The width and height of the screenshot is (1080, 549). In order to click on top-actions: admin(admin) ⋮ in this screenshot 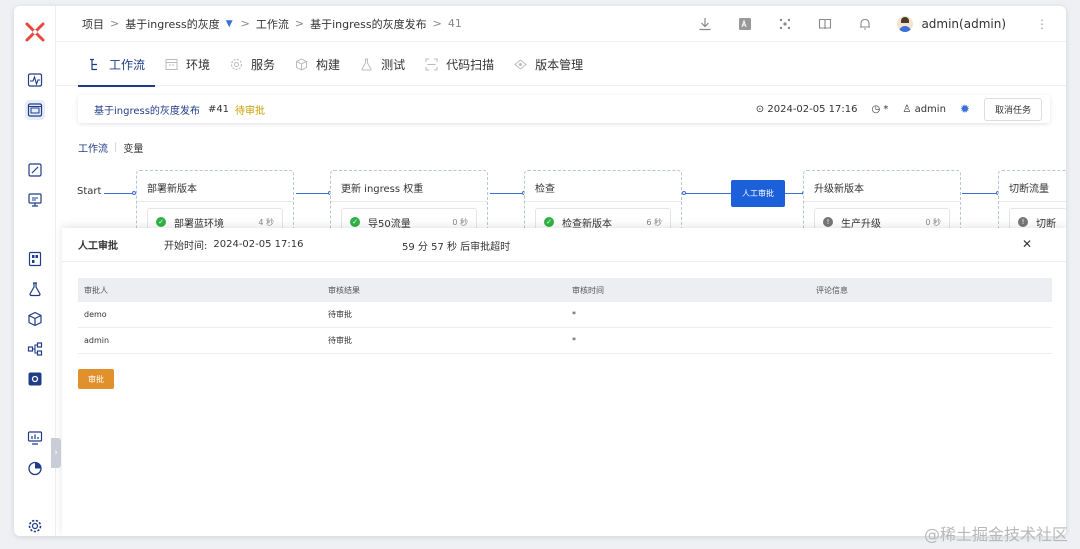, I will do `click(875, 24)`.